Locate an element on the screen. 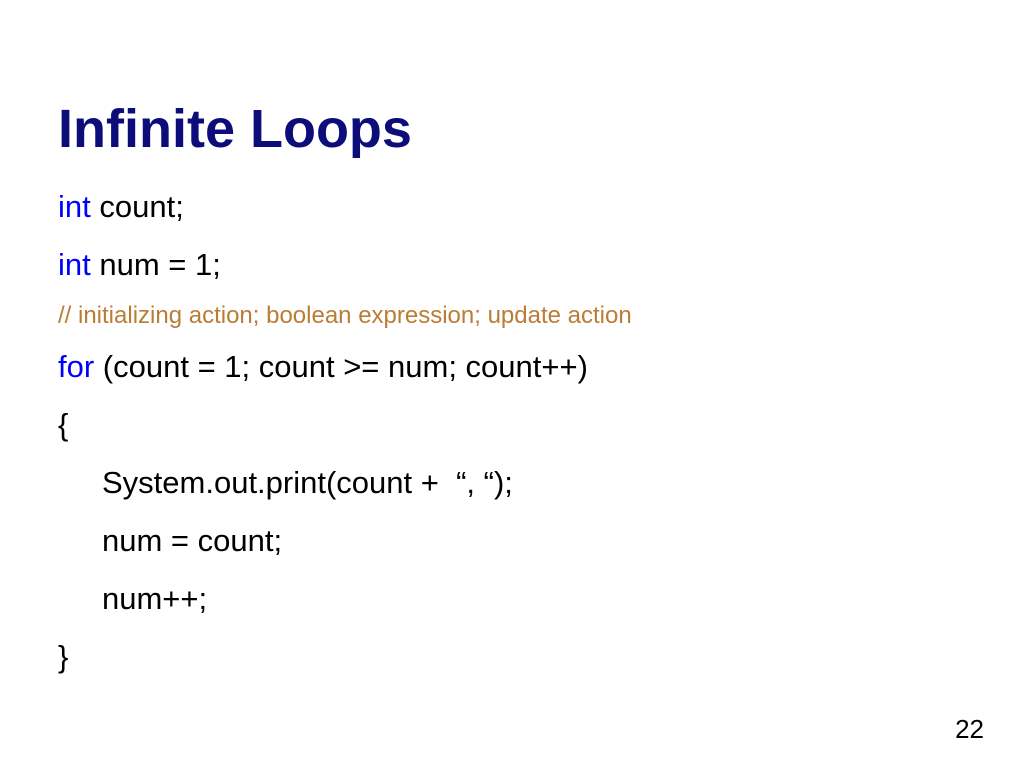  code-line-close-brace: } is located at coordinates (508, 657).